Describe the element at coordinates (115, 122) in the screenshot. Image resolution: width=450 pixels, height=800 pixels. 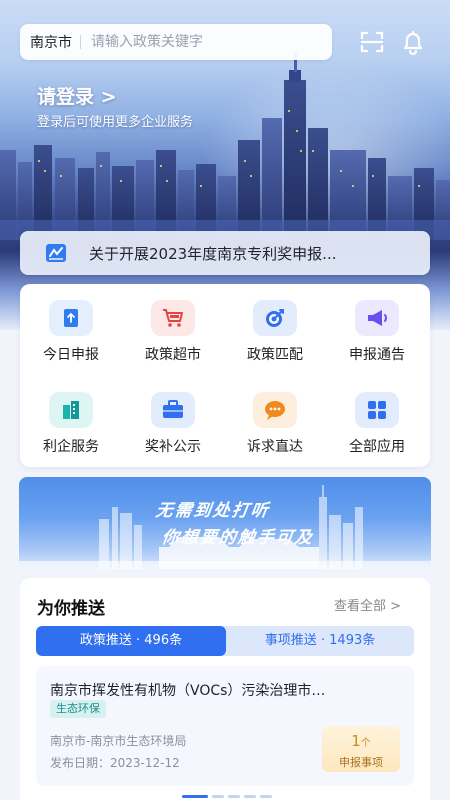
I see `login-subtitle: 登录后可使用更多企业服务` at that location.